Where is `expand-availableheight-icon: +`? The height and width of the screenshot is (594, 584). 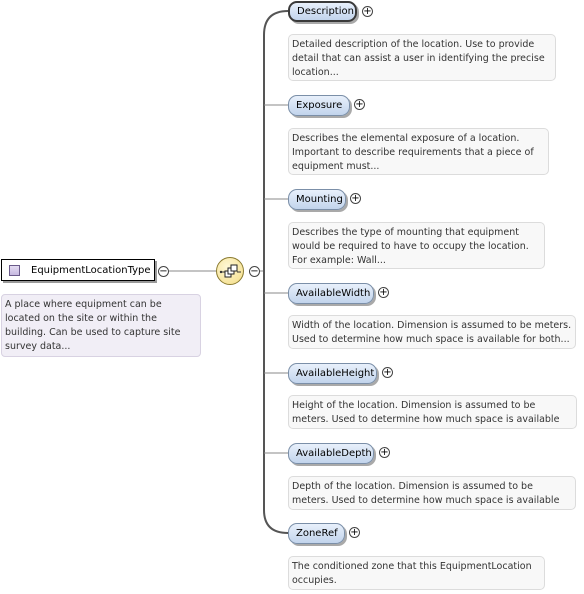
expand-availableheight-icon: + is located at coordinates (387, 372).